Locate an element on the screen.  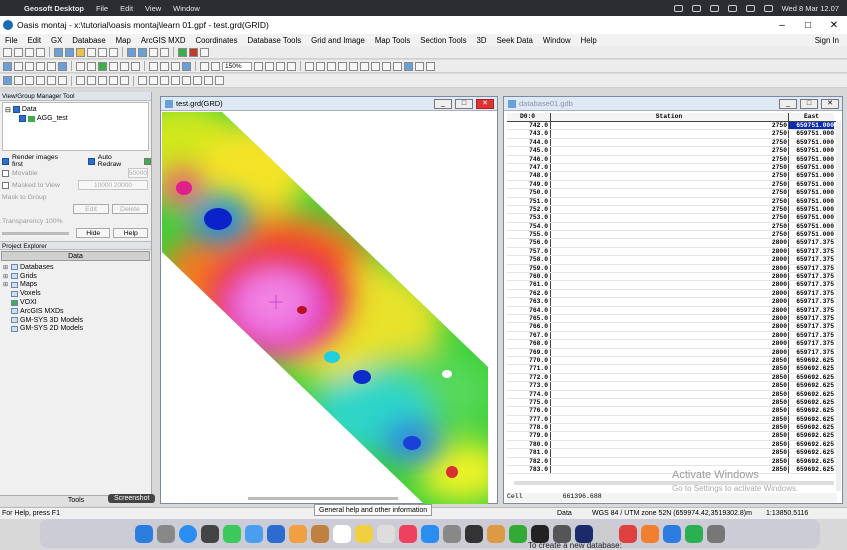
col-header-d0: D0:0 is located at coordinates (529, 117).